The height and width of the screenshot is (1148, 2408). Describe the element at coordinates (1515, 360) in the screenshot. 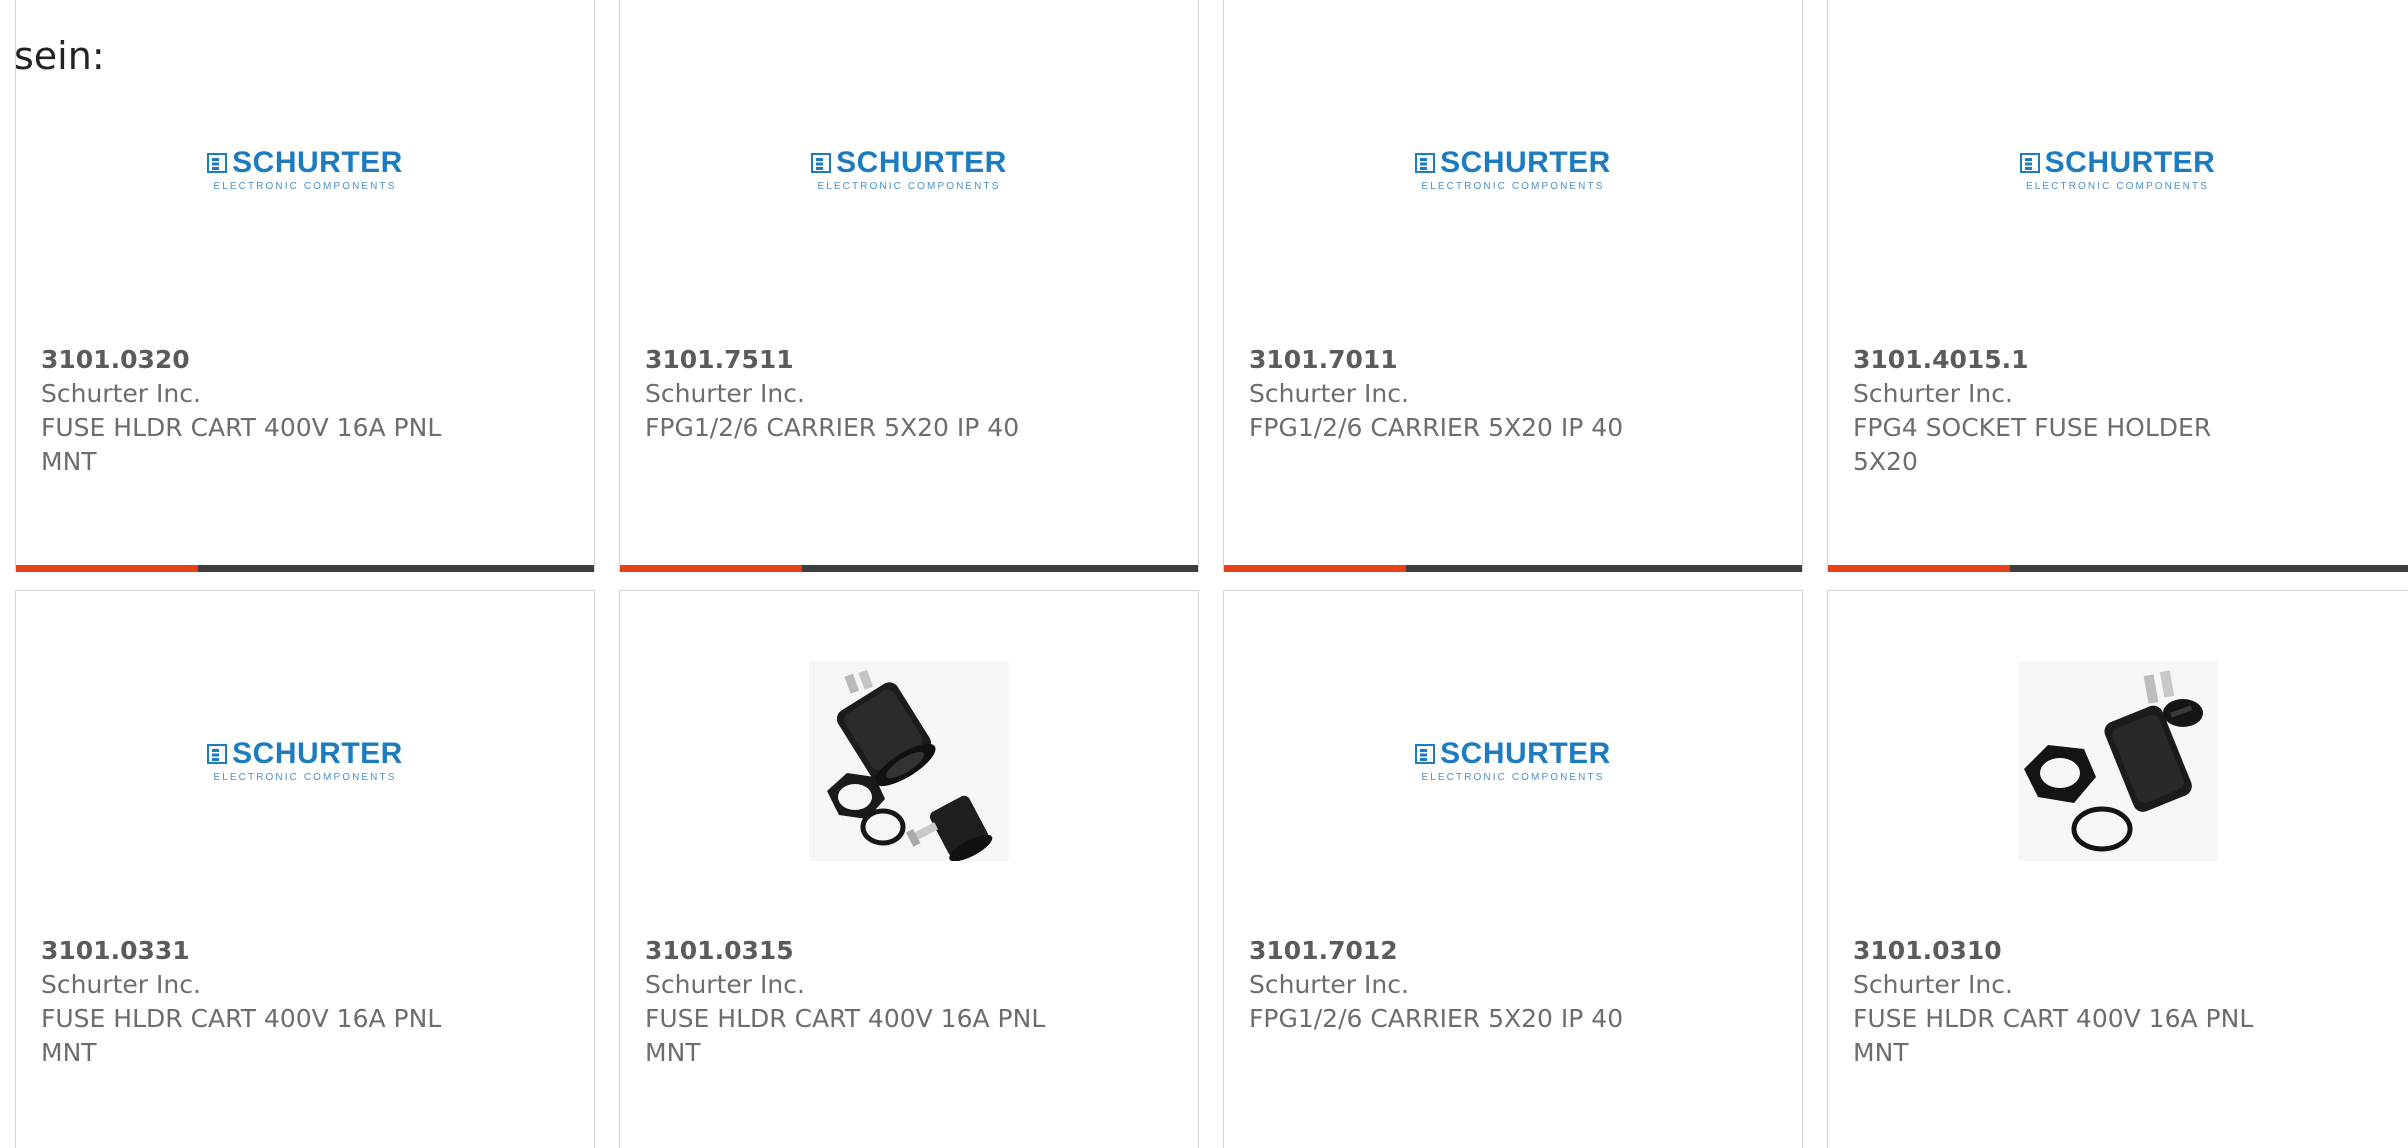

I see `part-number-link: 3101.7011` at that location.